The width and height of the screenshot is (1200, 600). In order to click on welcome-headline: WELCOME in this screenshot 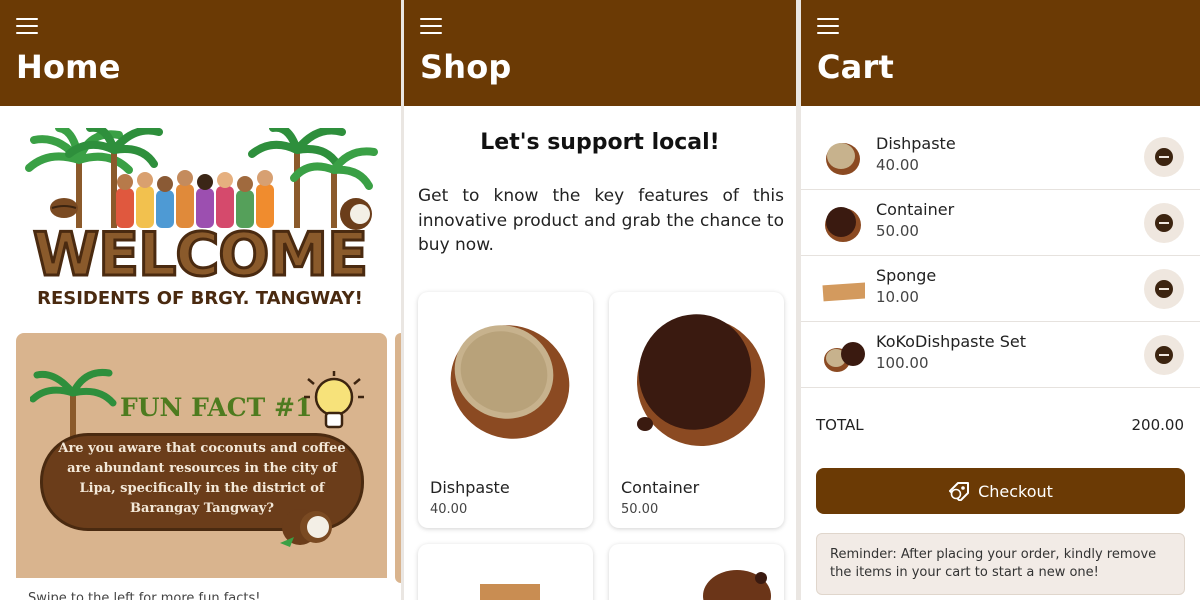, I will do `click(200, 255)`.